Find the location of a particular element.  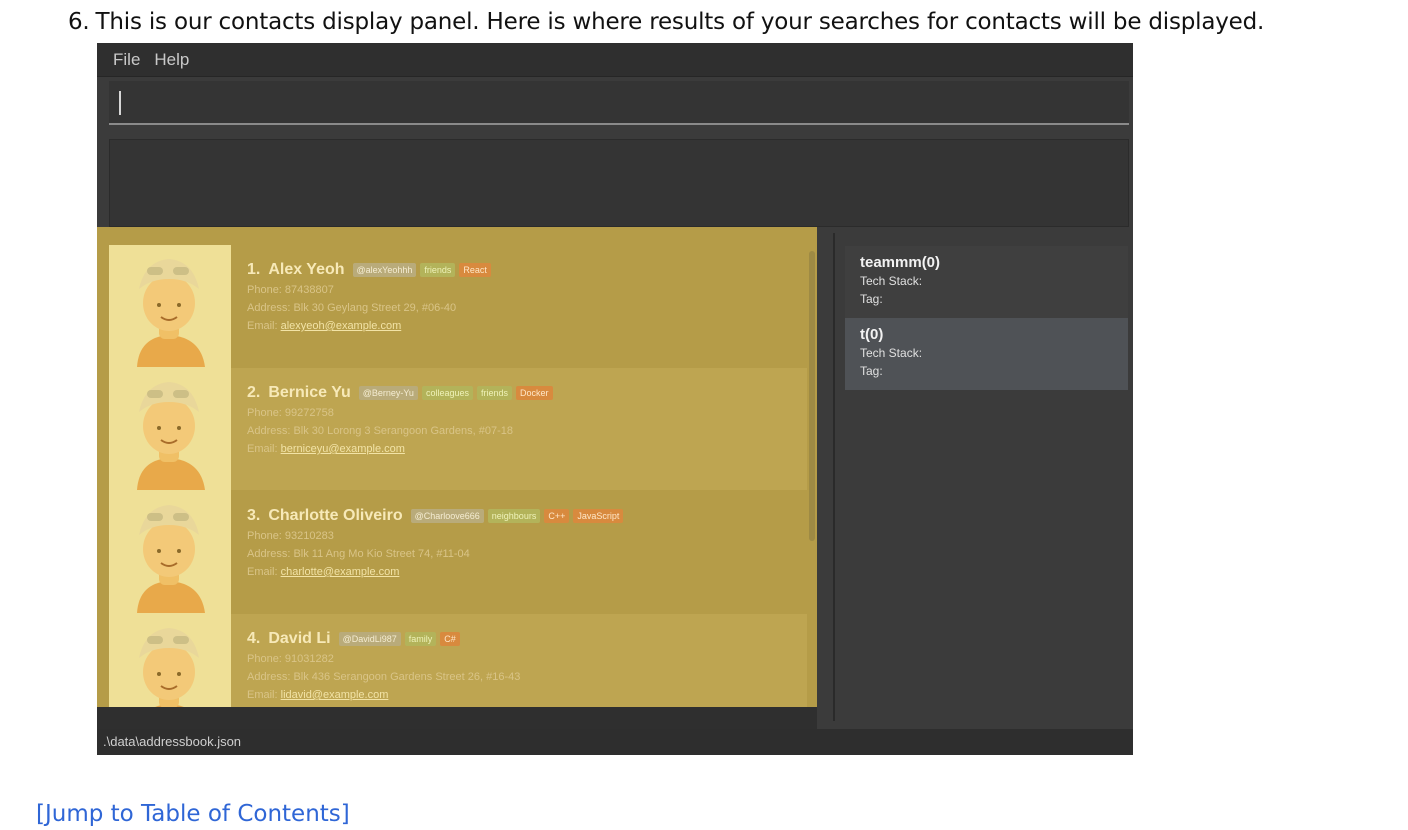

command-input is located at coordinates (622, 103).